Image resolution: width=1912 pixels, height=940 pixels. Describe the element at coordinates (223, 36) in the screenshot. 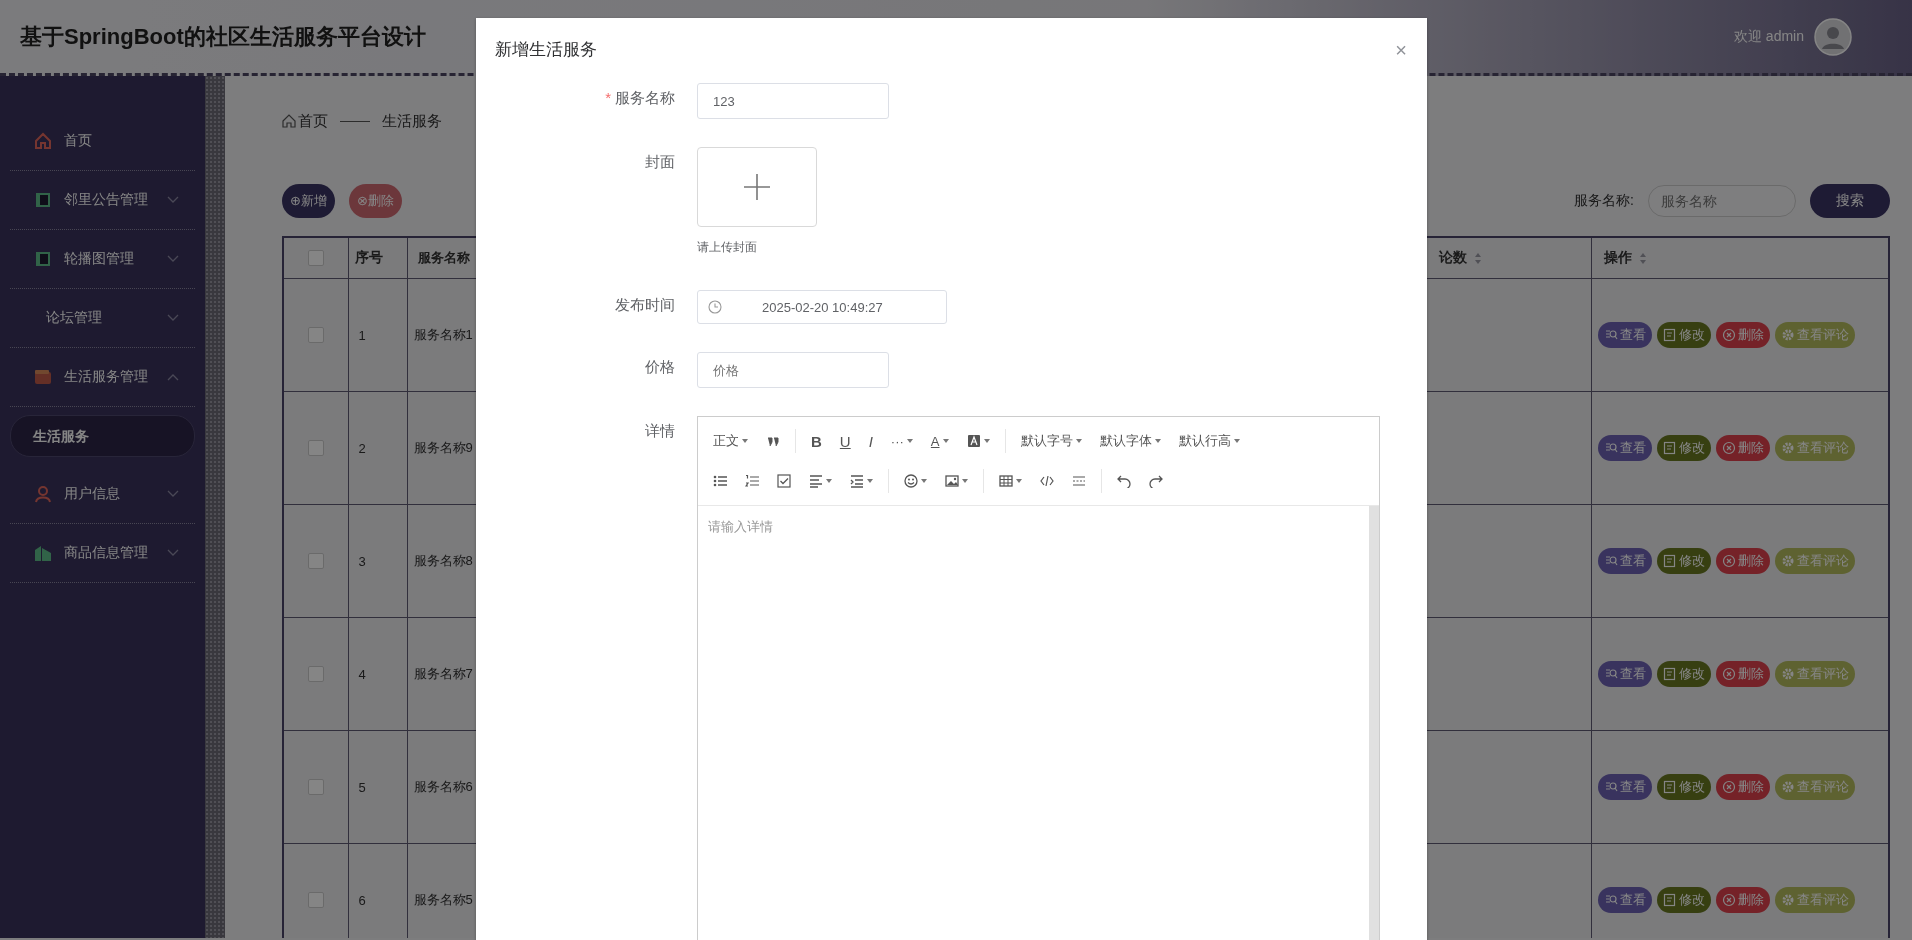

I see `app-title: 基于SpringBoot的社区生活服务平台设计` at that location.